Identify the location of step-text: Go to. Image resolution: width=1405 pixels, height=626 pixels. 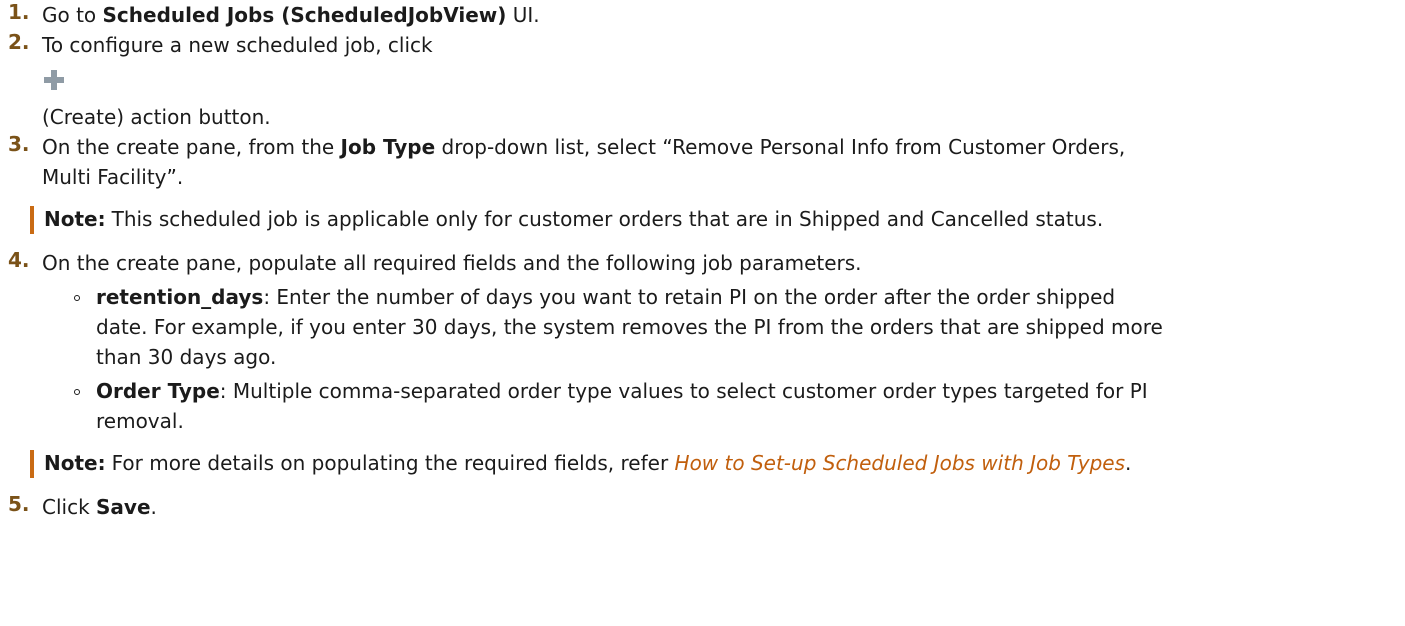
(72, 15).